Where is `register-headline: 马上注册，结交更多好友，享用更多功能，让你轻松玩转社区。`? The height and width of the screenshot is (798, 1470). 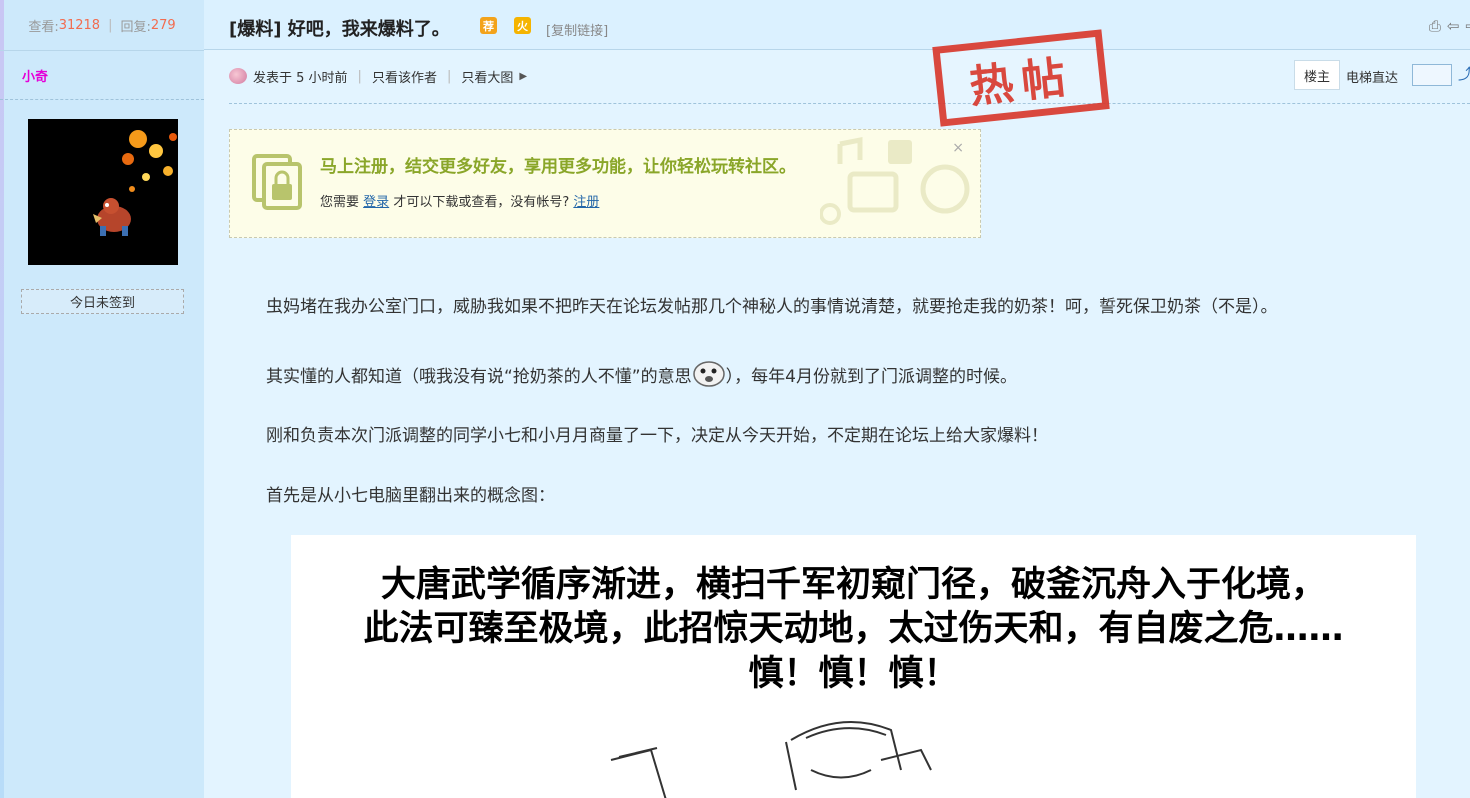
register-headline: 马上注册，结交更多好友，享用更多功能，让你轻松玩转社区。 is located at coordinates (558, 167).